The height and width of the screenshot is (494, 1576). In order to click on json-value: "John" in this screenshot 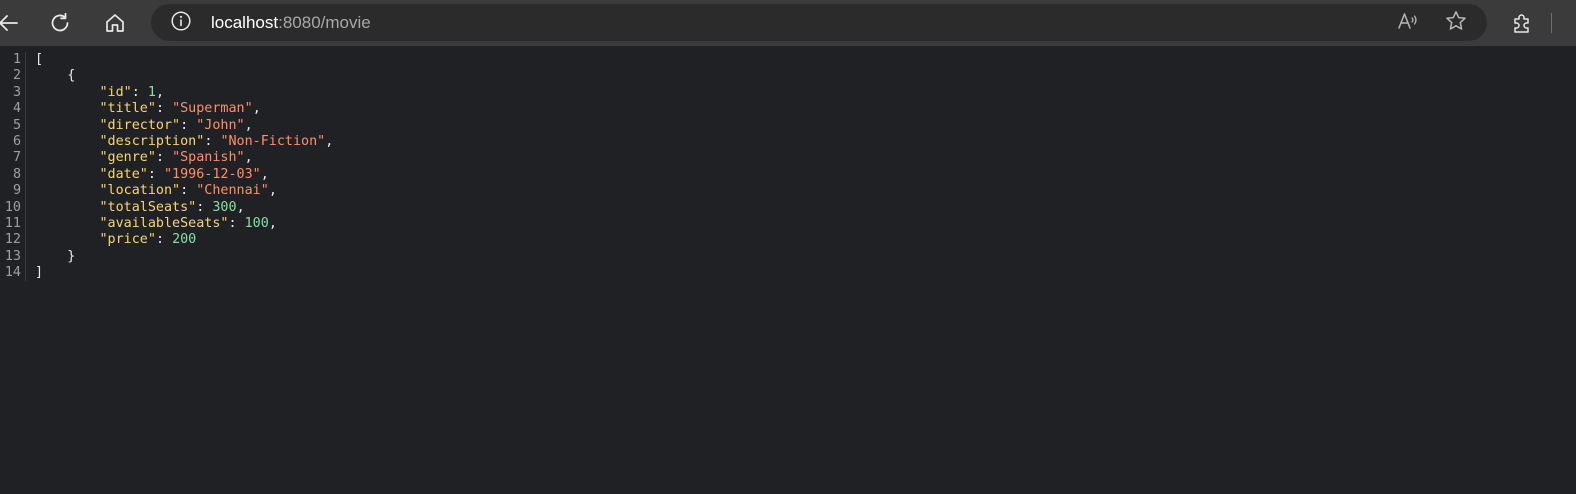, I will do `click(220, 125)`.